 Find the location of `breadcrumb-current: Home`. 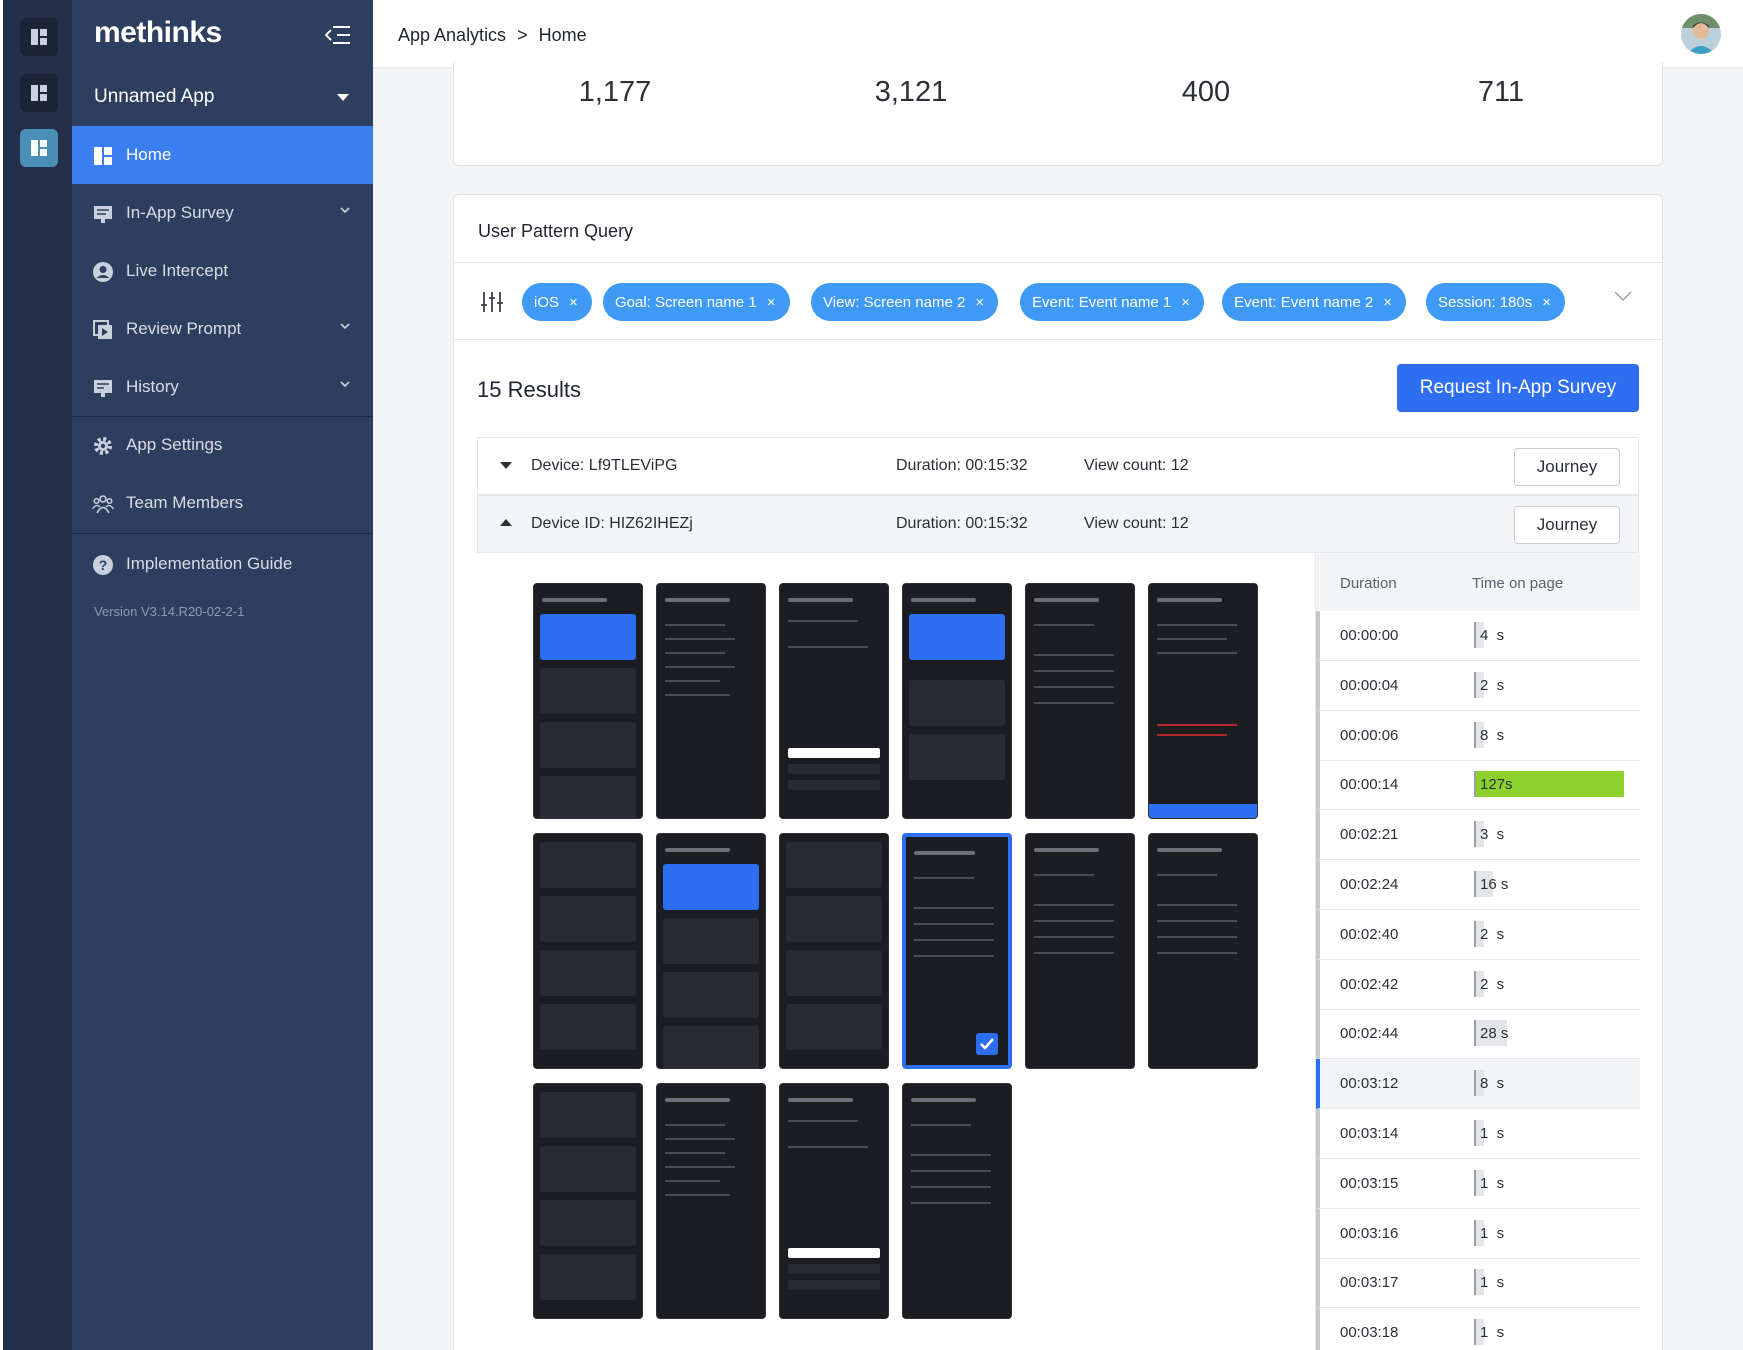

breadcrumb-current: Home is located at coordinates (562, 35).